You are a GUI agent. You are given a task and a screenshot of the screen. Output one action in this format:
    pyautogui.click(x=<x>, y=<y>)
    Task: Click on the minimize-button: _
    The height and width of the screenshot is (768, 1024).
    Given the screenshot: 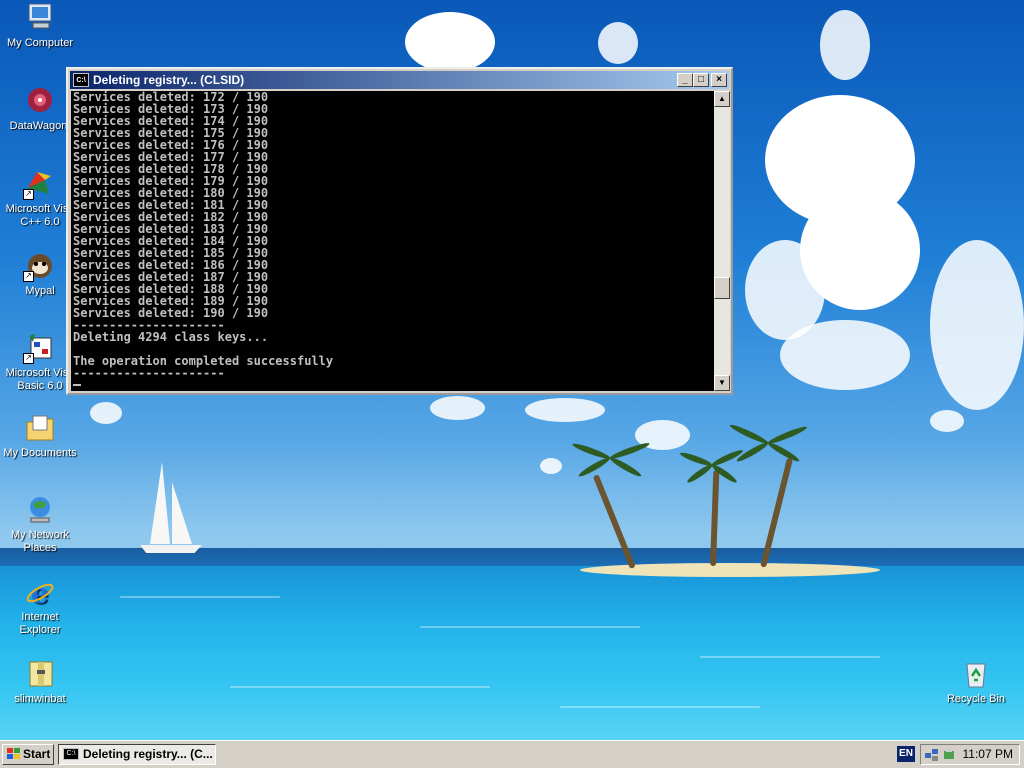 What is the action you would take?
    pyautogui.click(x=685, y=80)
    